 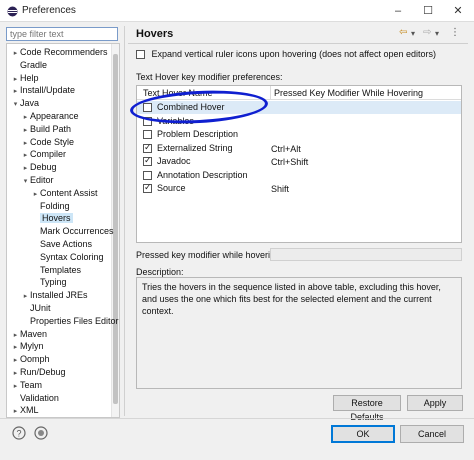 I want to click on tree-item: ▸ Run/Debug, so click(x=38, y=372).